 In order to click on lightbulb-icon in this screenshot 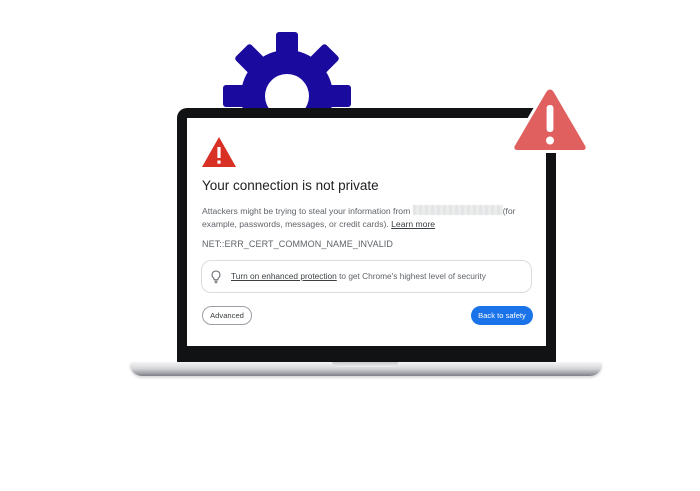, I will do `click(216, 277)`.